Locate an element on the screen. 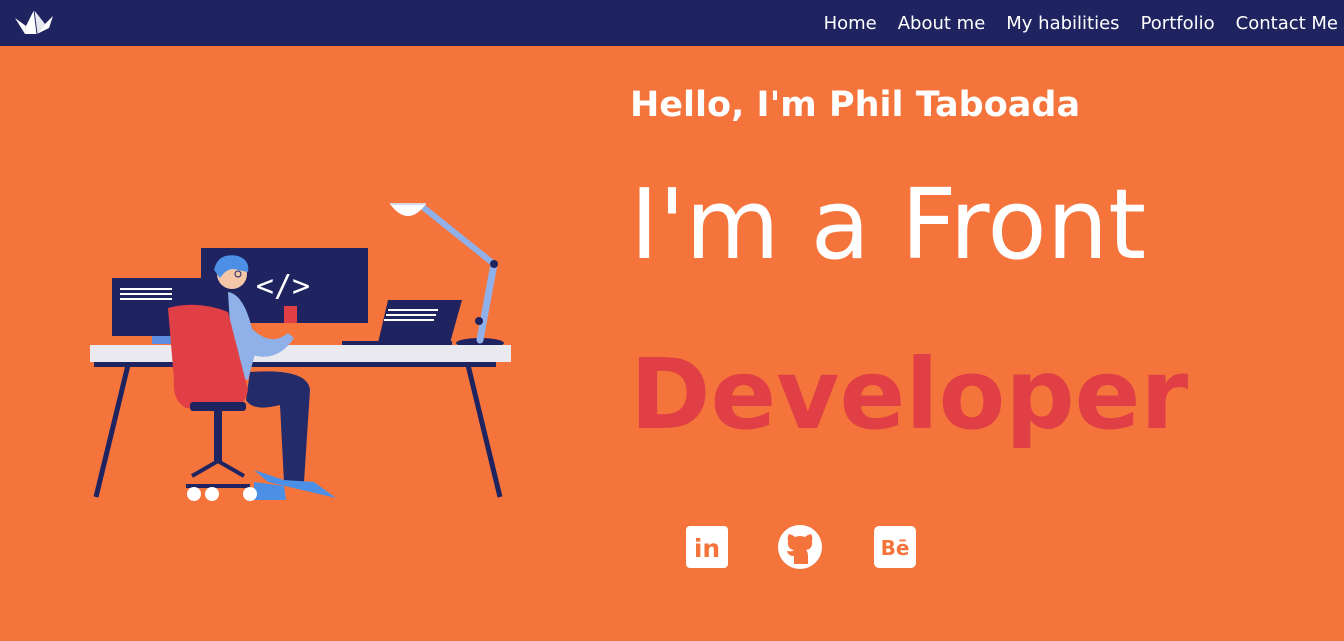 This screenshot has height=641, width=1344. origami-crane-icon is located at coordinates (34, 22).